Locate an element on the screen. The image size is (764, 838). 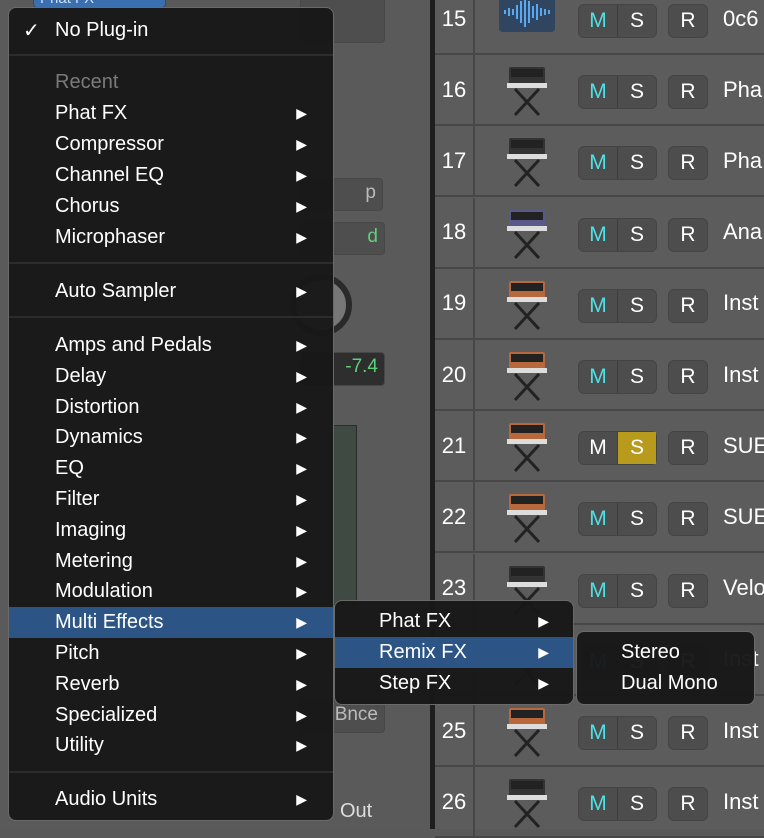
output-label: Out is located at coordinates (356, 811).